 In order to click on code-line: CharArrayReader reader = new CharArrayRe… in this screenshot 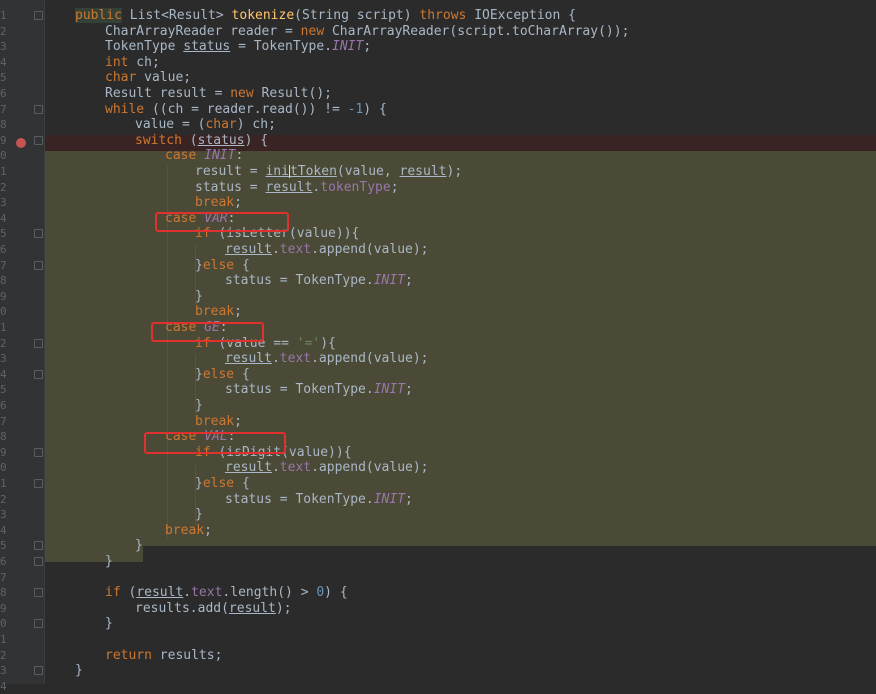, I will do `click(460, 32)`.